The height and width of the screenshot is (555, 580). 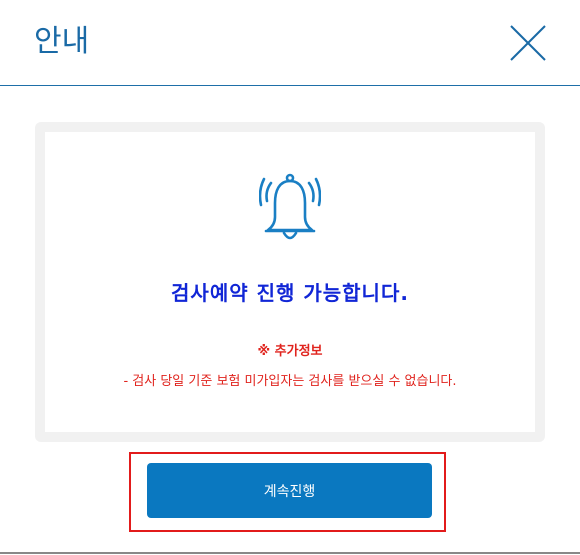 What do you see at coordinates (290, 206) in the screenshot?
I see `bell-icon` at bounding box center [290, 206].